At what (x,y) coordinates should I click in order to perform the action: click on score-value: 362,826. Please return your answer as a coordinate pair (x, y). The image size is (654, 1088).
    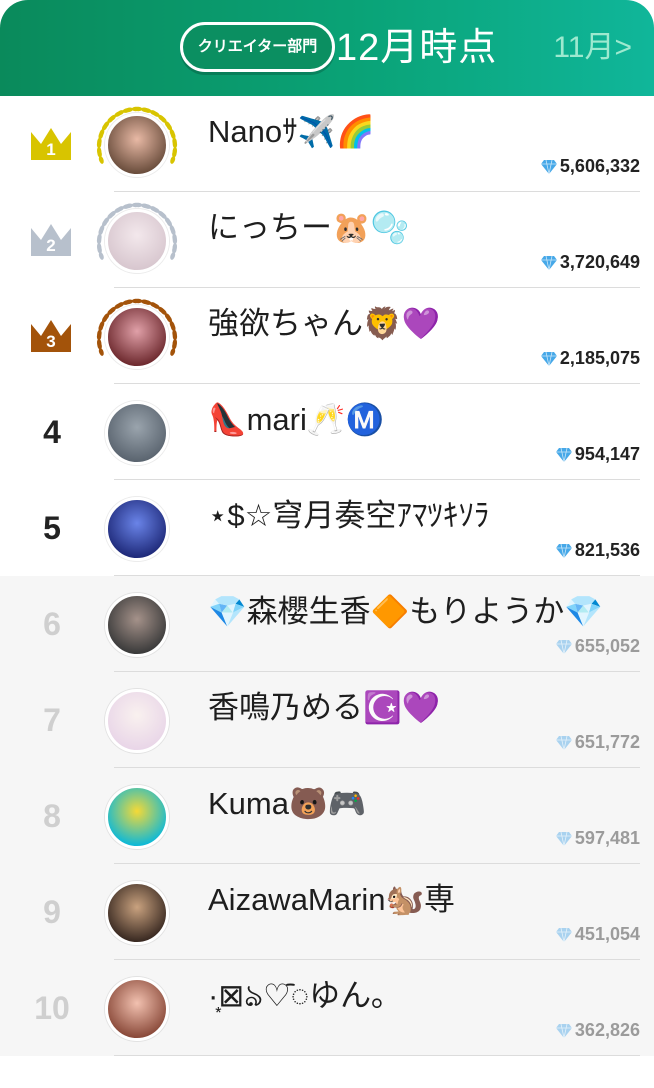
    Looking at the image, I should click on (607, 1030).